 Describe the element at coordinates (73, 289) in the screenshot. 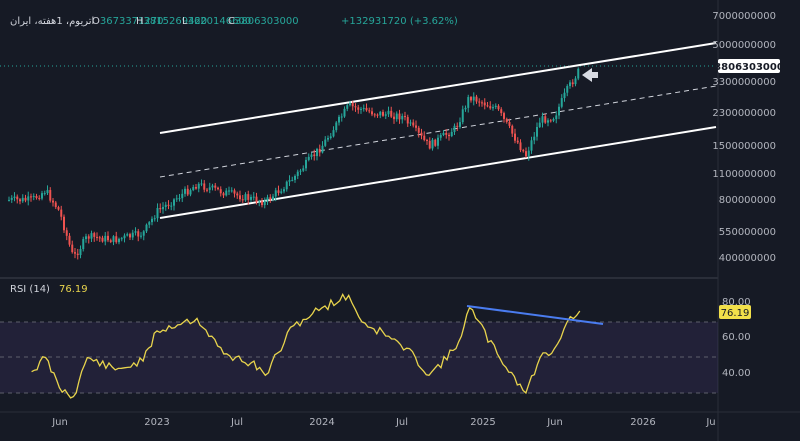

I see `rsi-value: 76.19` at that location.